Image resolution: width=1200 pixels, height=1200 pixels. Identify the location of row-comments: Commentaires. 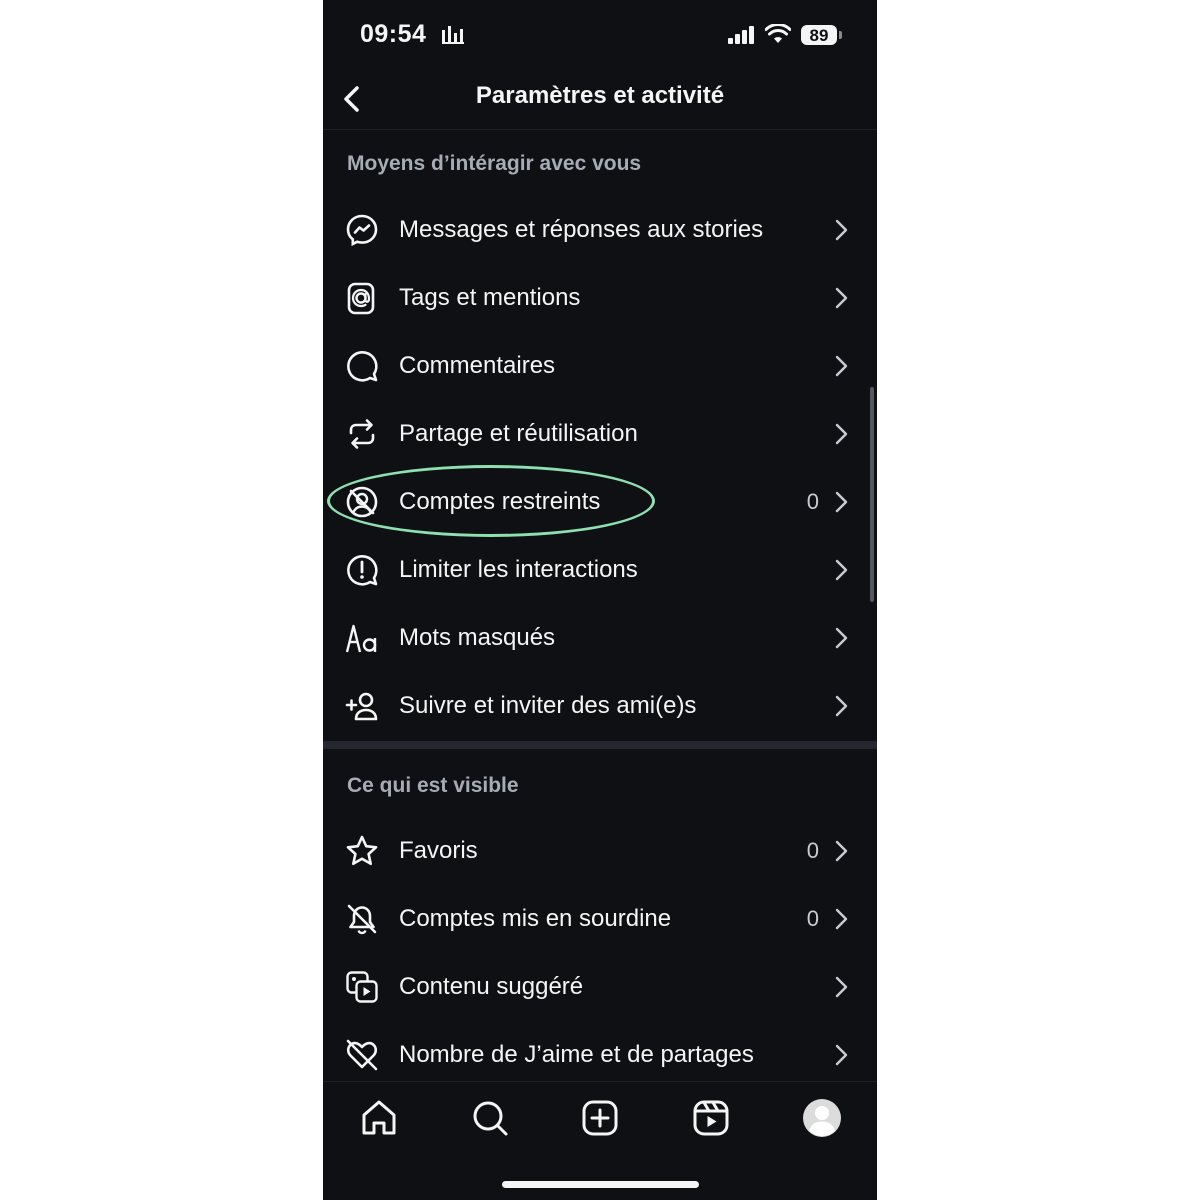
(600, 366).